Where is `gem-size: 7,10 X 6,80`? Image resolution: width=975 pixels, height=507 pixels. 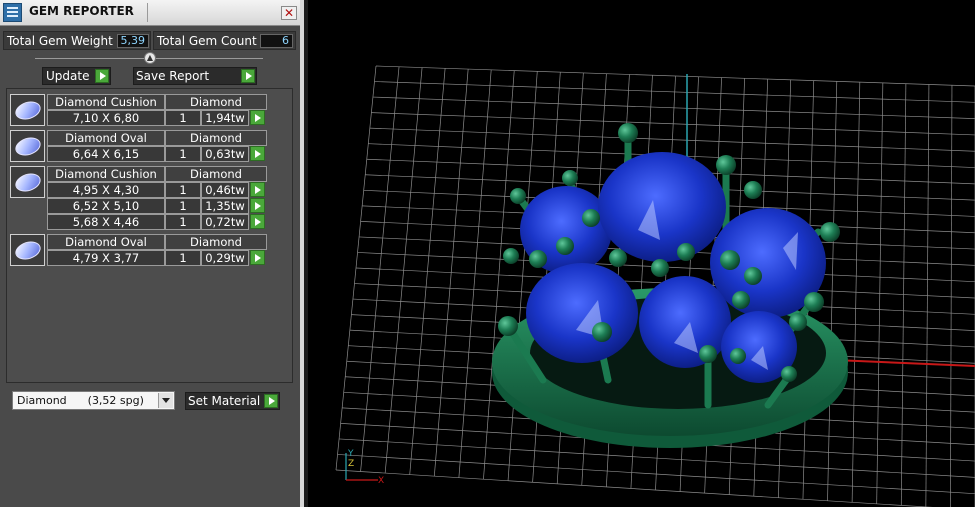 gem-size: 7,10 X 6,80 is located at coordinates (106, 118).